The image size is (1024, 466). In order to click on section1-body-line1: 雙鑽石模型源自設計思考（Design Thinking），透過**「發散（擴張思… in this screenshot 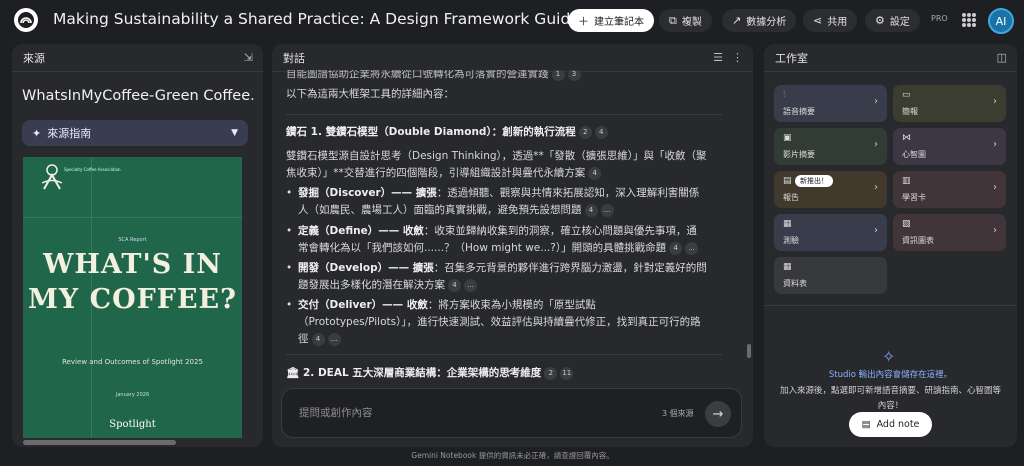, I will do `click(496, 156)`.